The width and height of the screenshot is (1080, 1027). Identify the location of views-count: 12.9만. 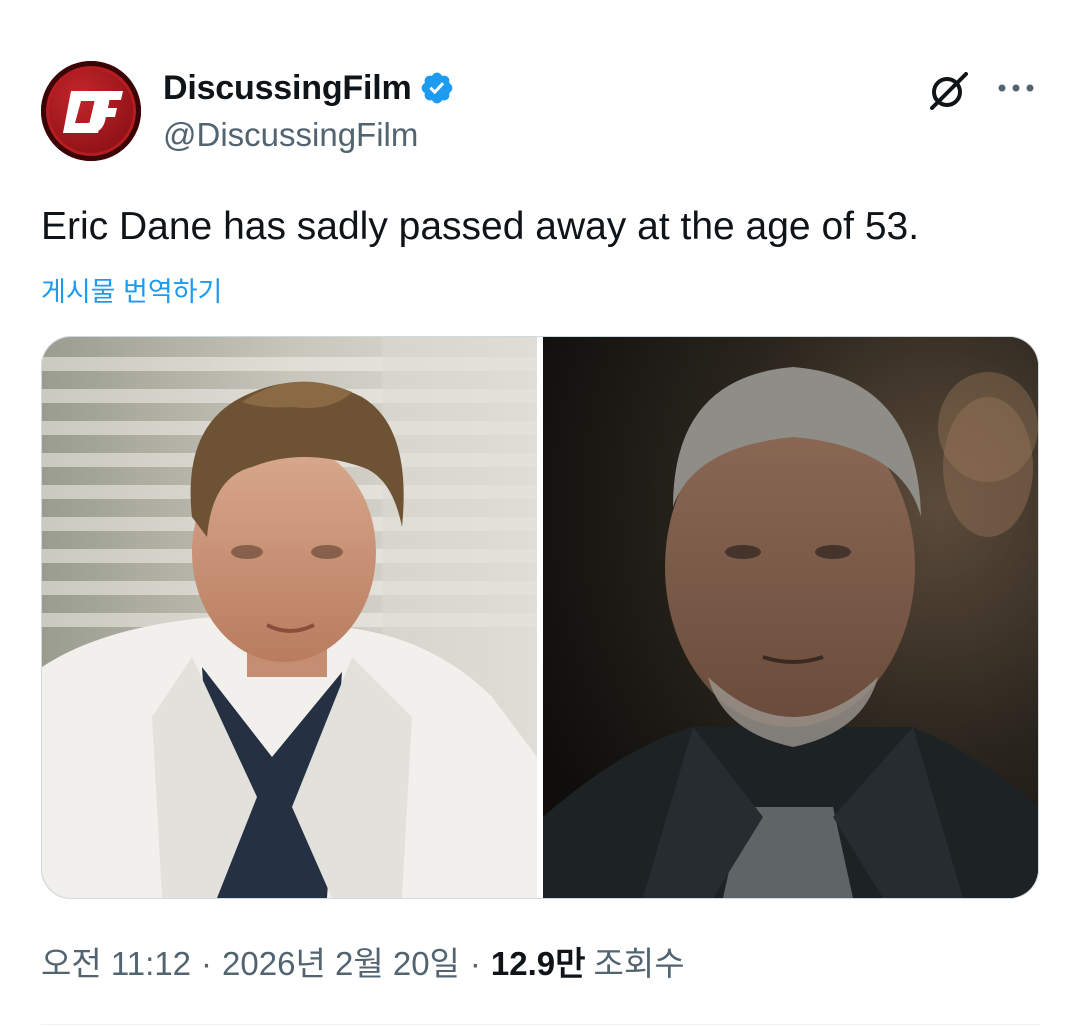
(538, 963).